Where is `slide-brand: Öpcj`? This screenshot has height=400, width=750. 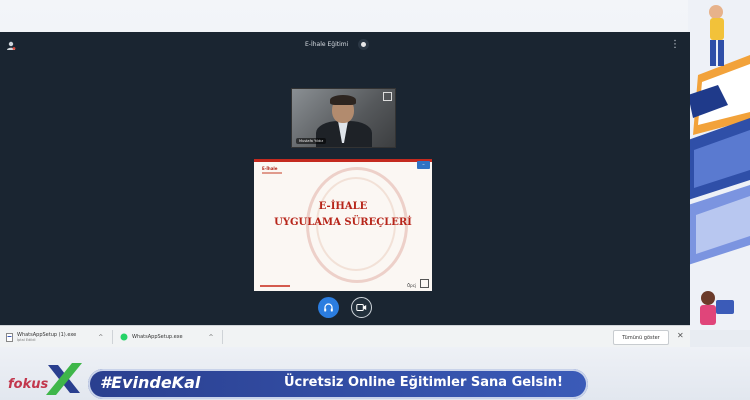 slide-brand: Öpcj is located at coordinates (411, 285).